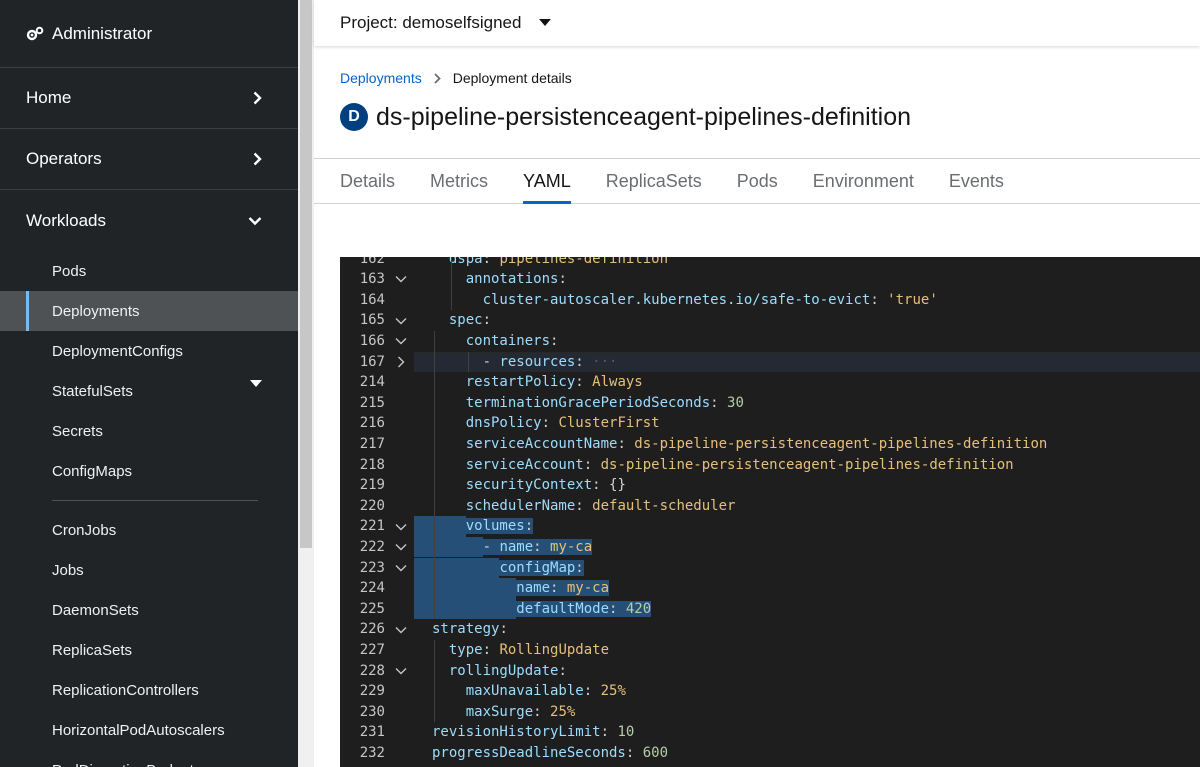 This screenshot has width=1200, height=767. I want to click on nav-section-label: Workloads, so click(66, 220).